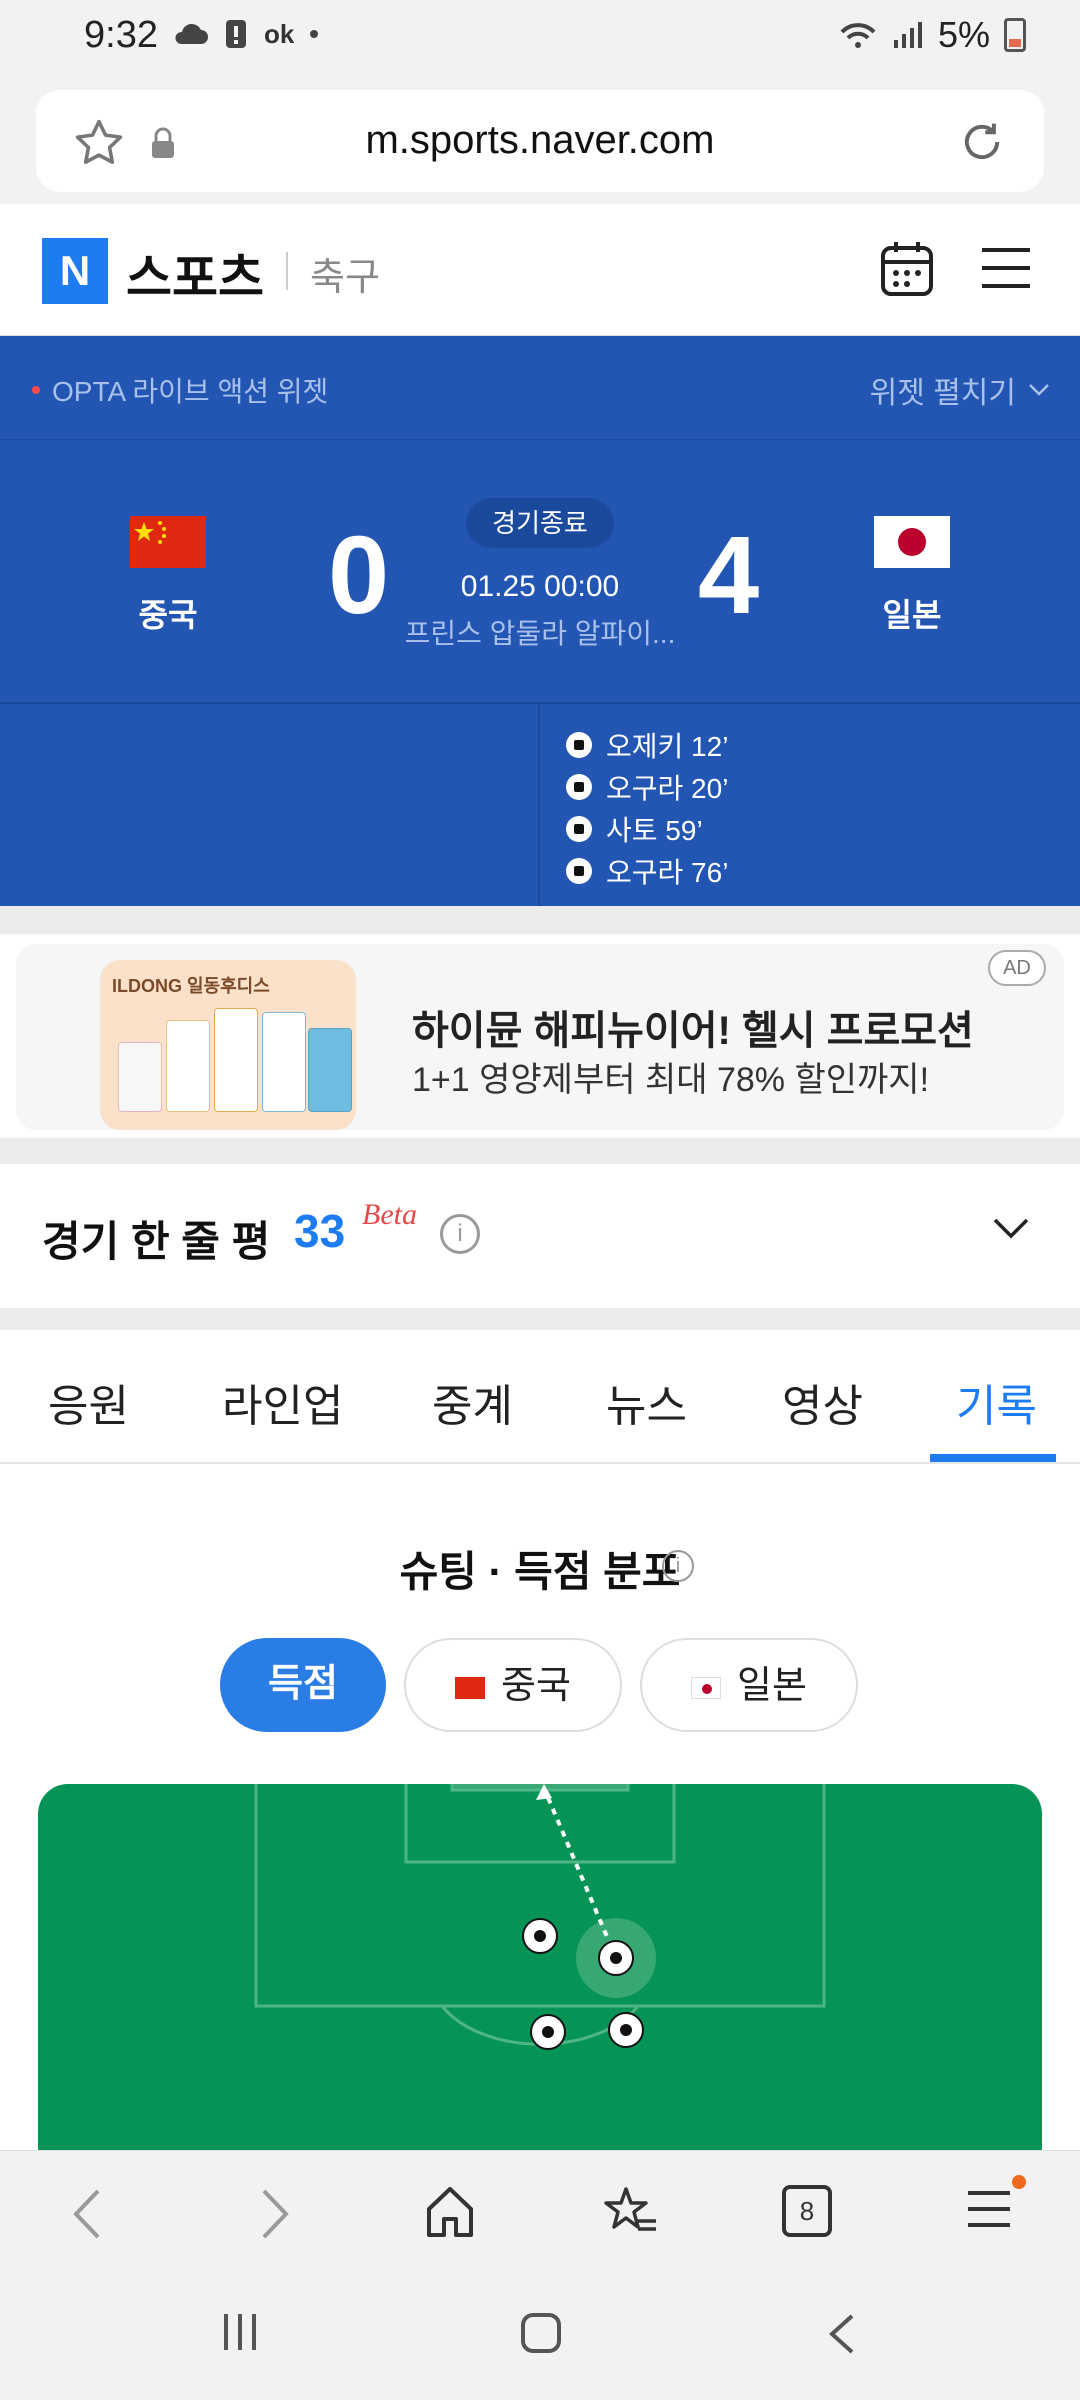 The width and height of the screenshot is (1080, 2400). I want to click on ad-product-image: ILDONG 일동후디스, so click(228, 1045).